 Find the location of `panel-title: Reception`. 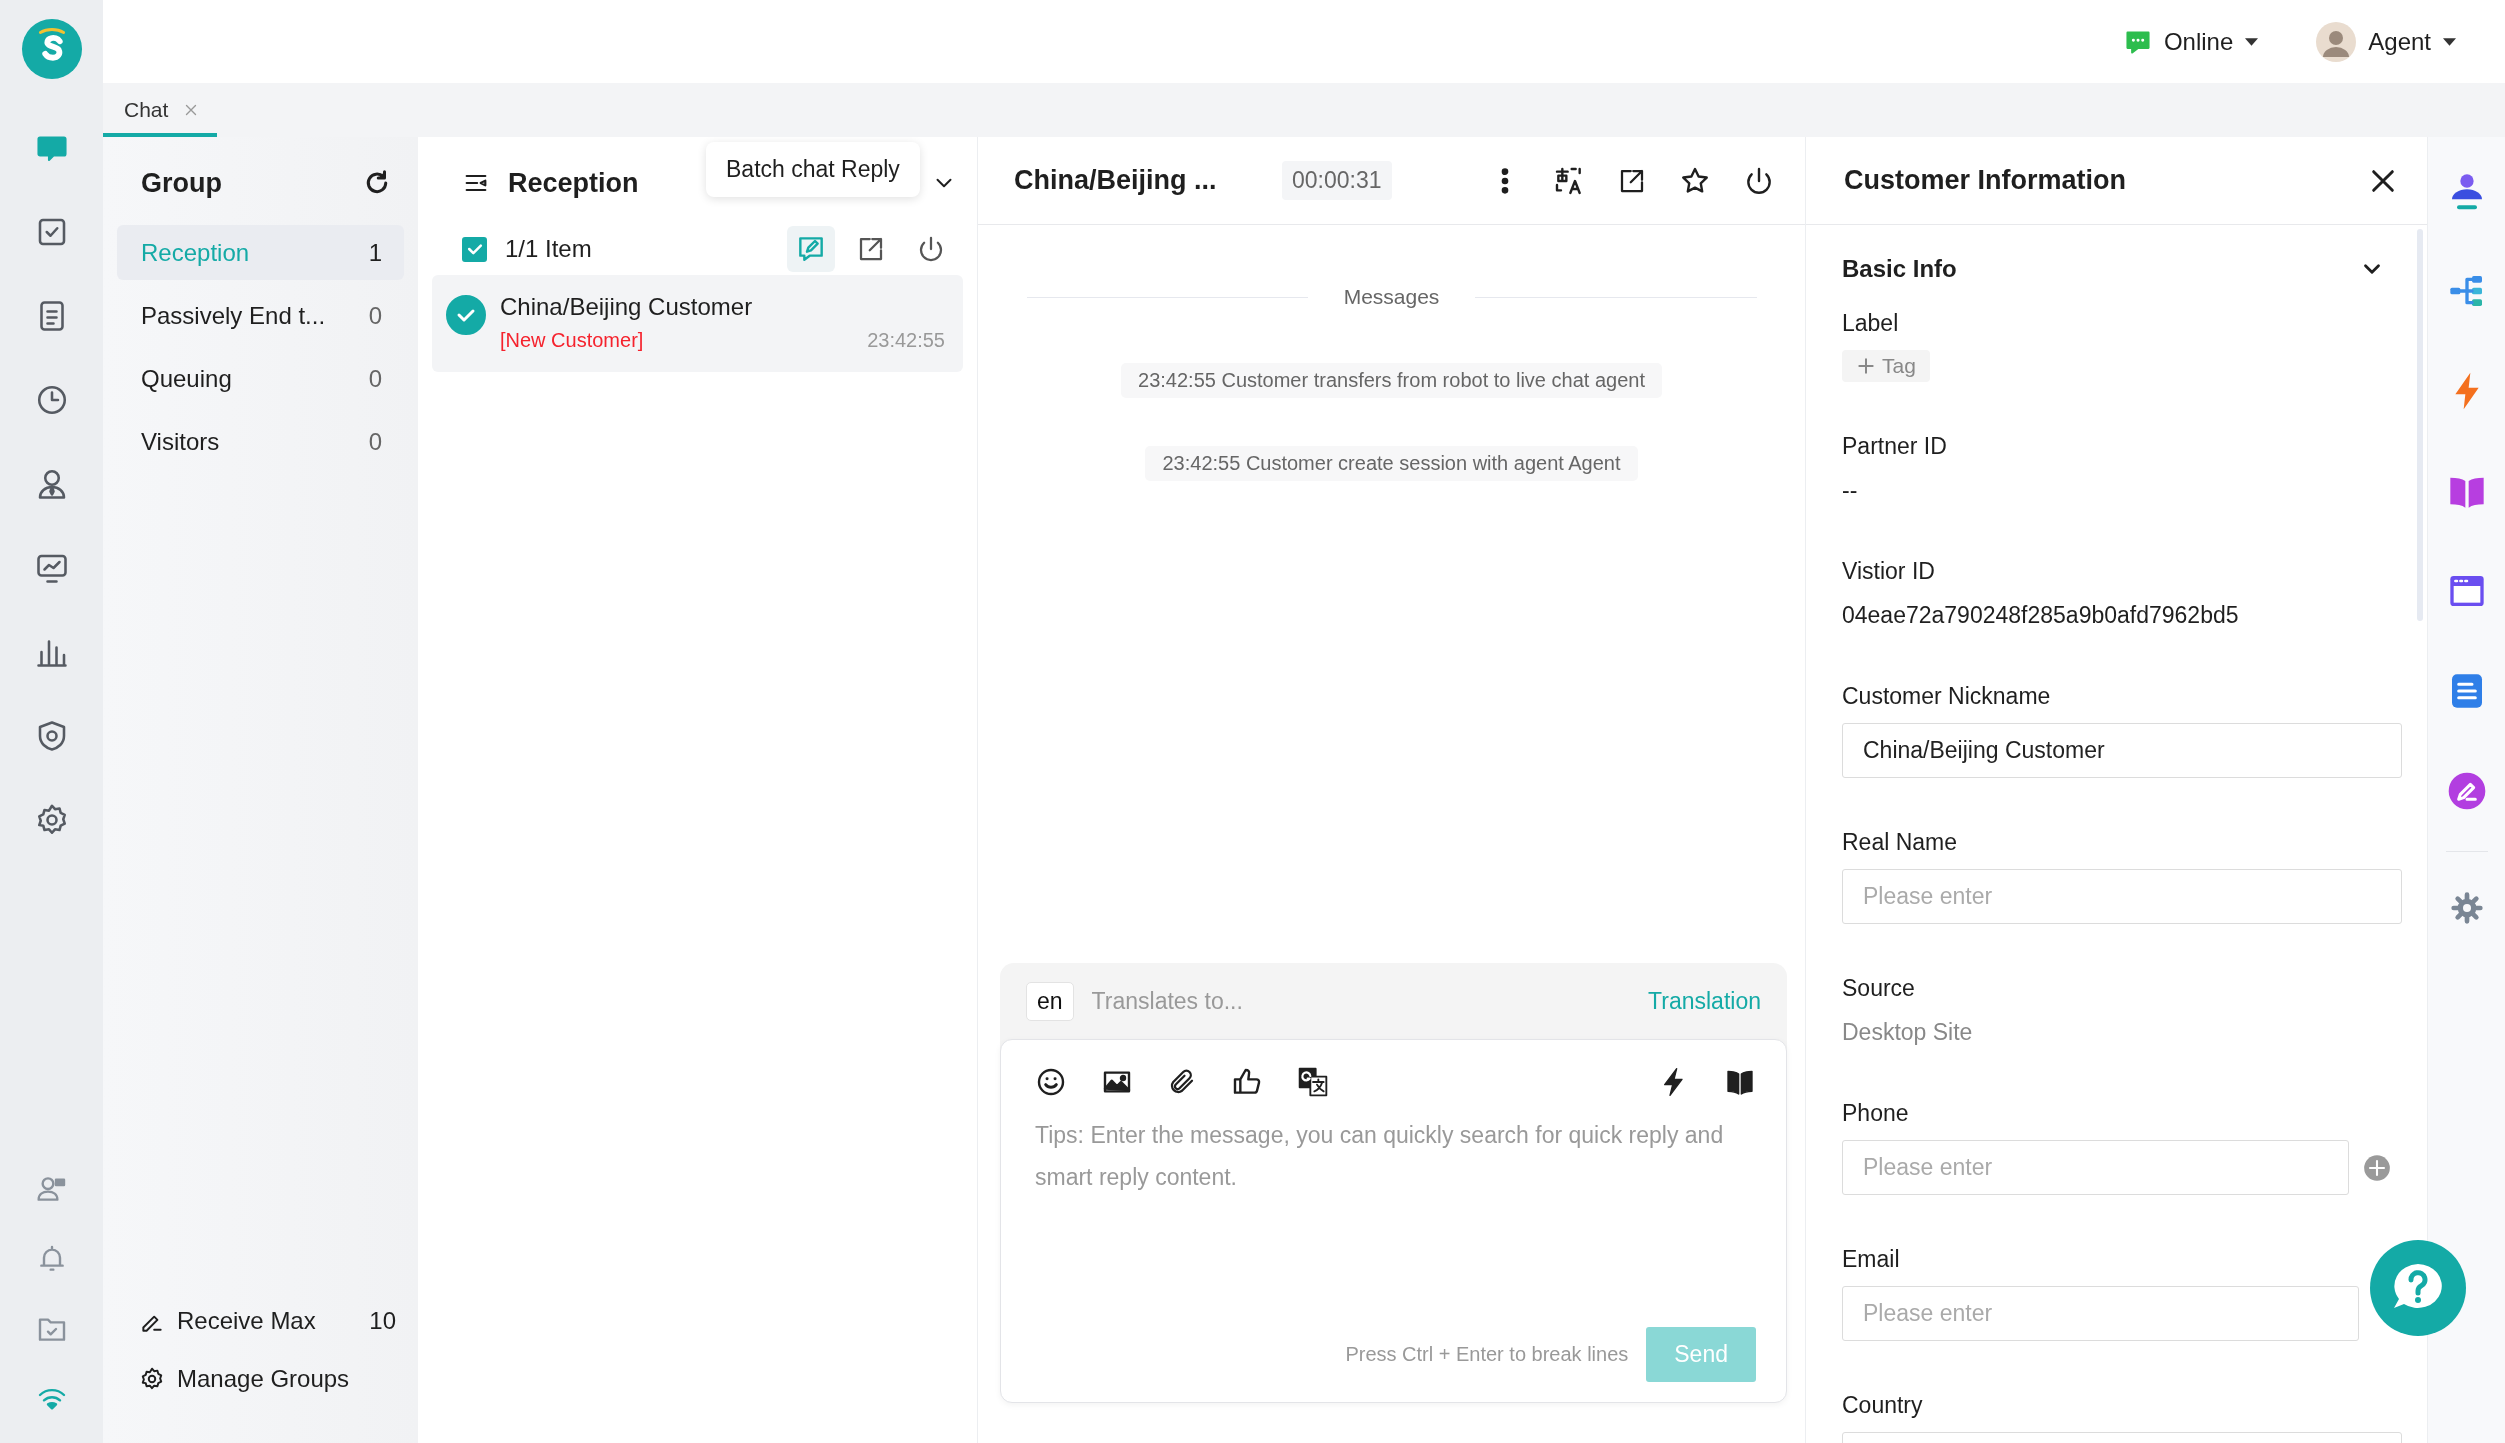

panel-title: Reception is located at coordinates (573, 183).